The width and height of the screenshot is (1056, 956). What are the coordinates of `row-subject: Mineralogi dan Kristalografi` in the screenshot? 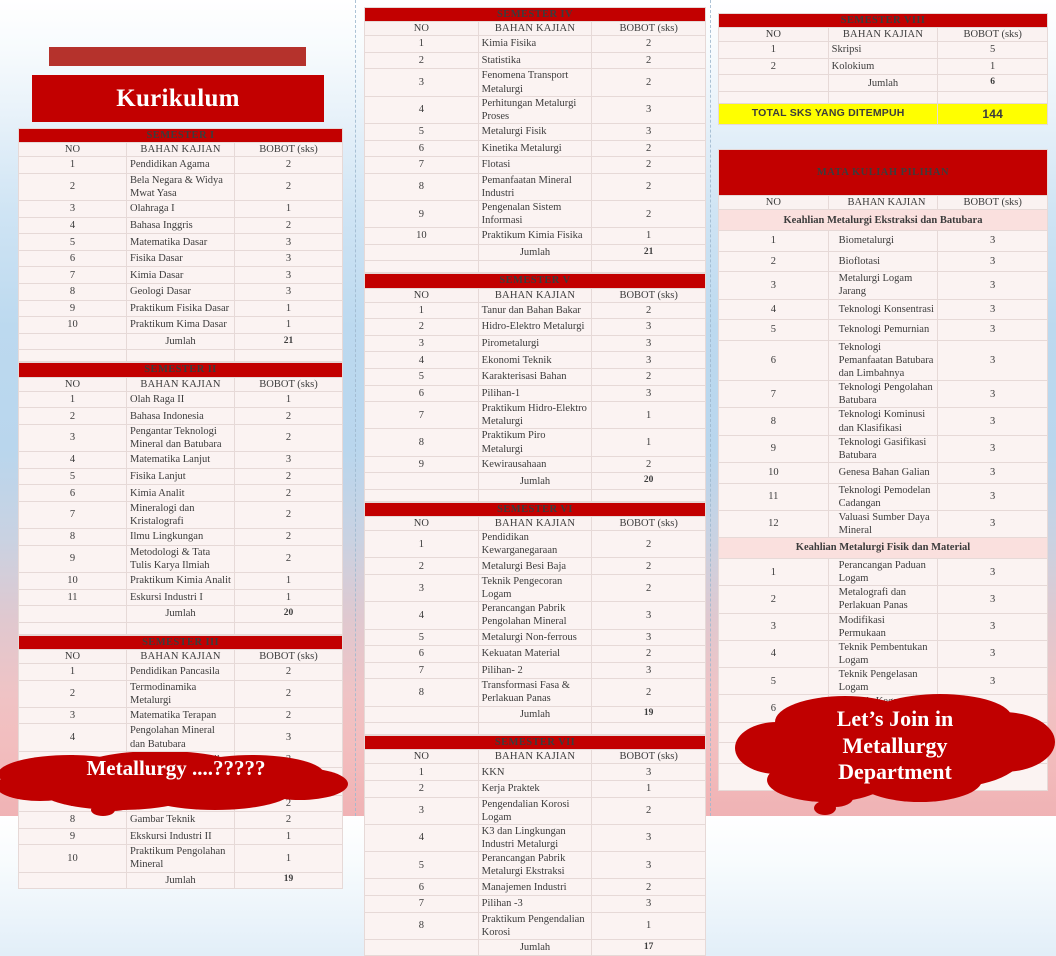 It's located at (180, 515).